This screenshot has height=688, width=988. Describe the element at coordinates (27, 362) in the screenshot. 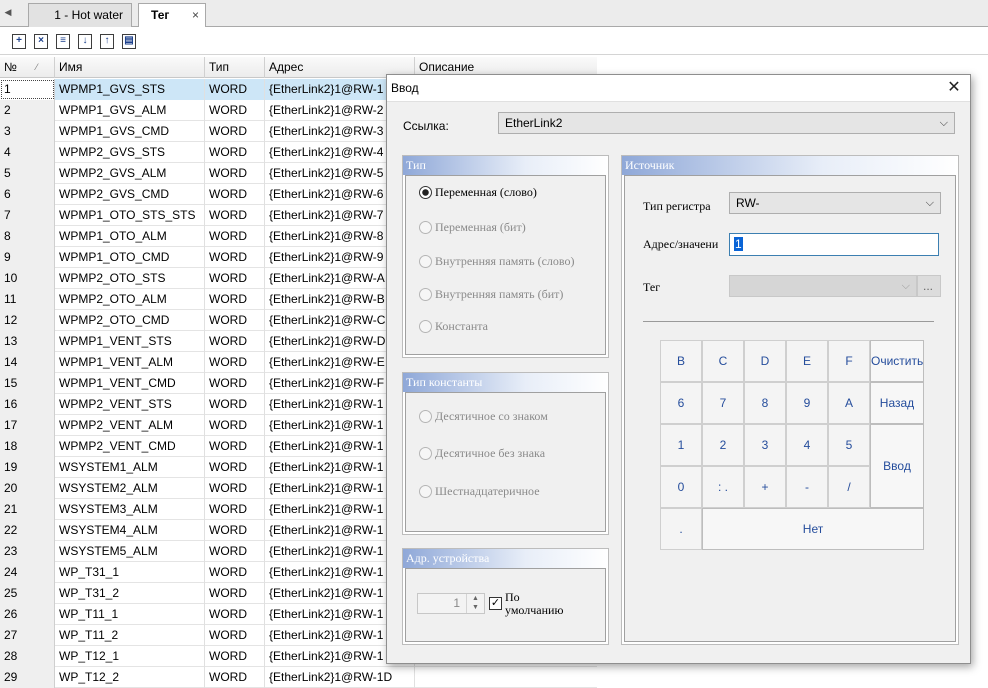

I see `row-number-cell: 14` at that location.